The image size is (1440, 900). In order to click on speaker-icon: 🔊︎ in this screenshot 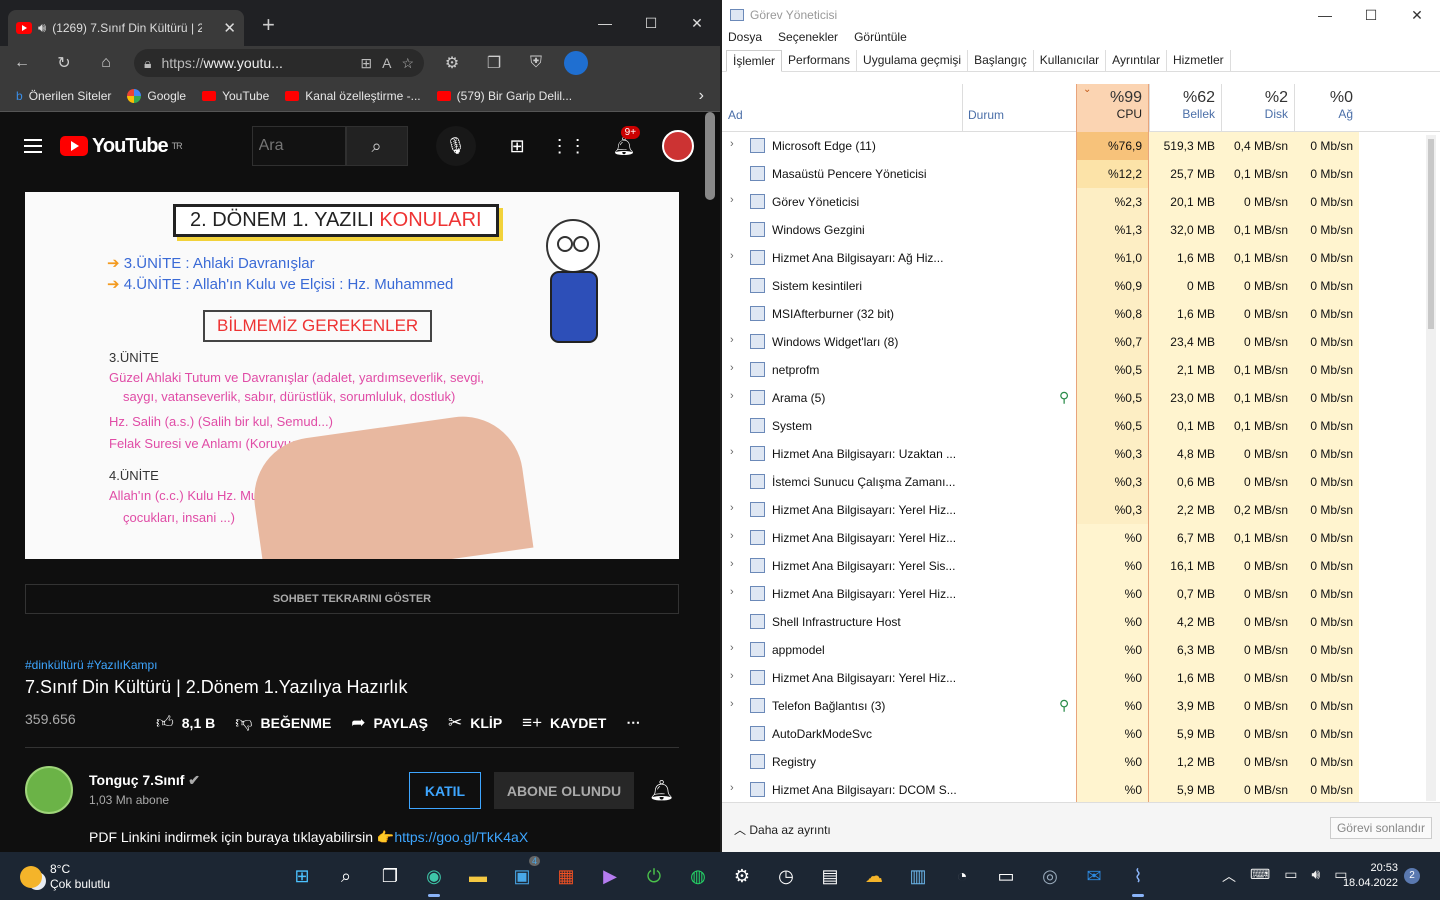, I will do `click(42, 28)`.